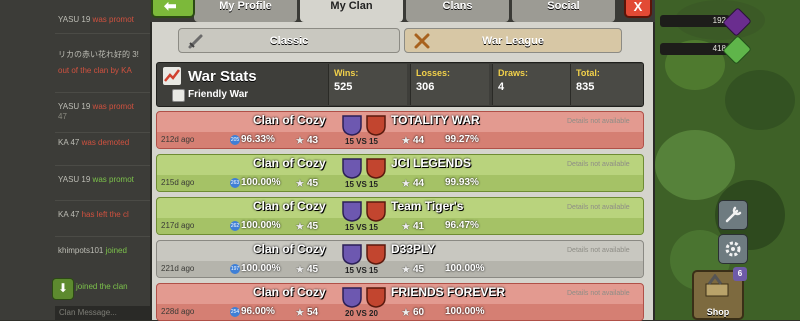 Image resolution: width=800 pixels, height=321 pixels. I want to click on classic-war-tab: Classic, so click(289, 40).